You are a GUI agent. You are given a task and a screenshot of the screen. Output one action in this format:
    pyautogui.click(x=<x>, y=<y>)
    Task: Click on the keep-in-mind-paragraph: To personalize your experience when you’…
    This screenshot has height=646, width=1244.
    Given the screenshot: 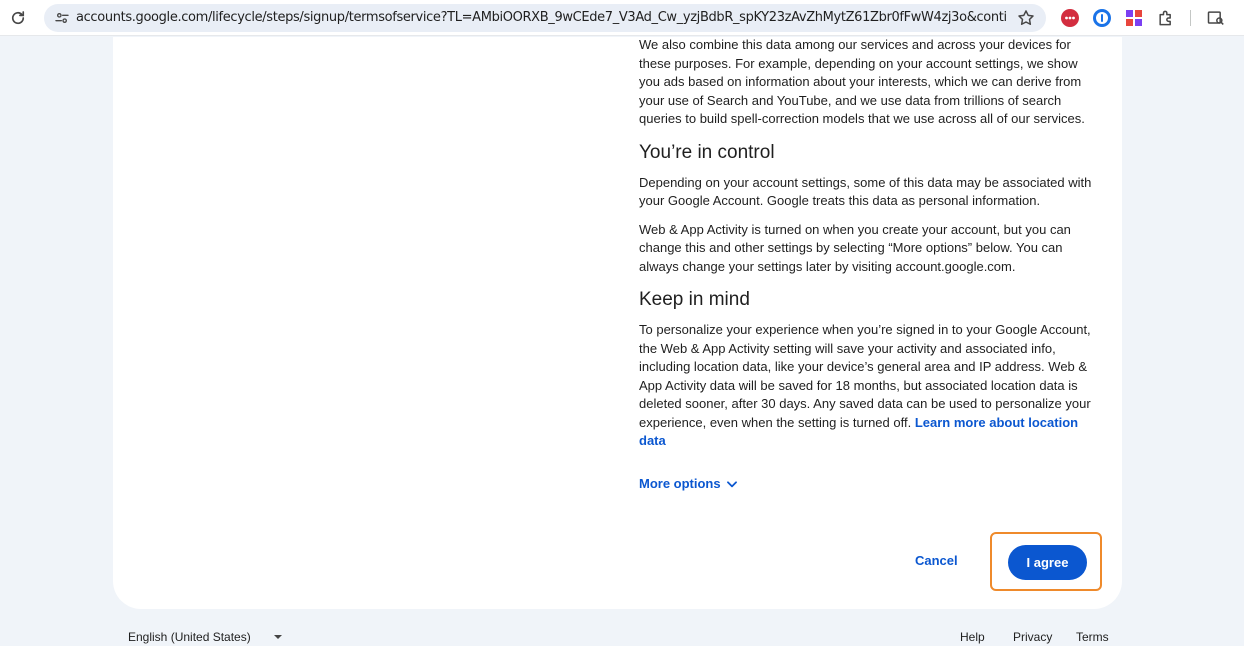 What is the action you would take?
    pyautogui.click(x=868, y=386)
    